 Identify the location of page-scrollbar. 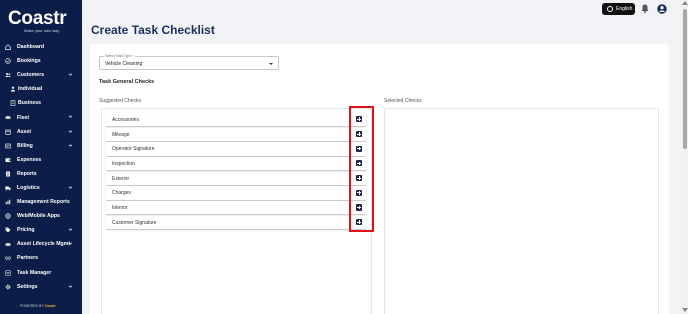
(684, 157).